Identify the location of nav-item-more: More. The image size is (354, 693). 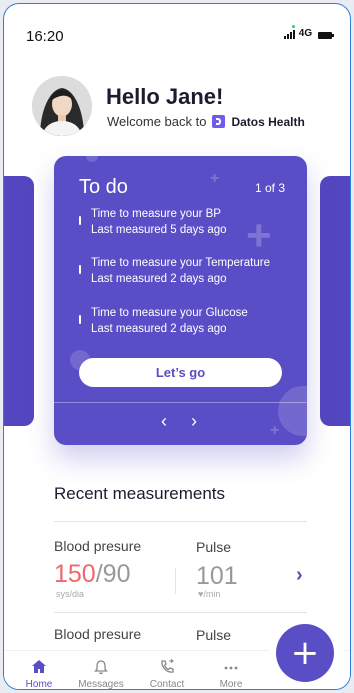
(231, 670).